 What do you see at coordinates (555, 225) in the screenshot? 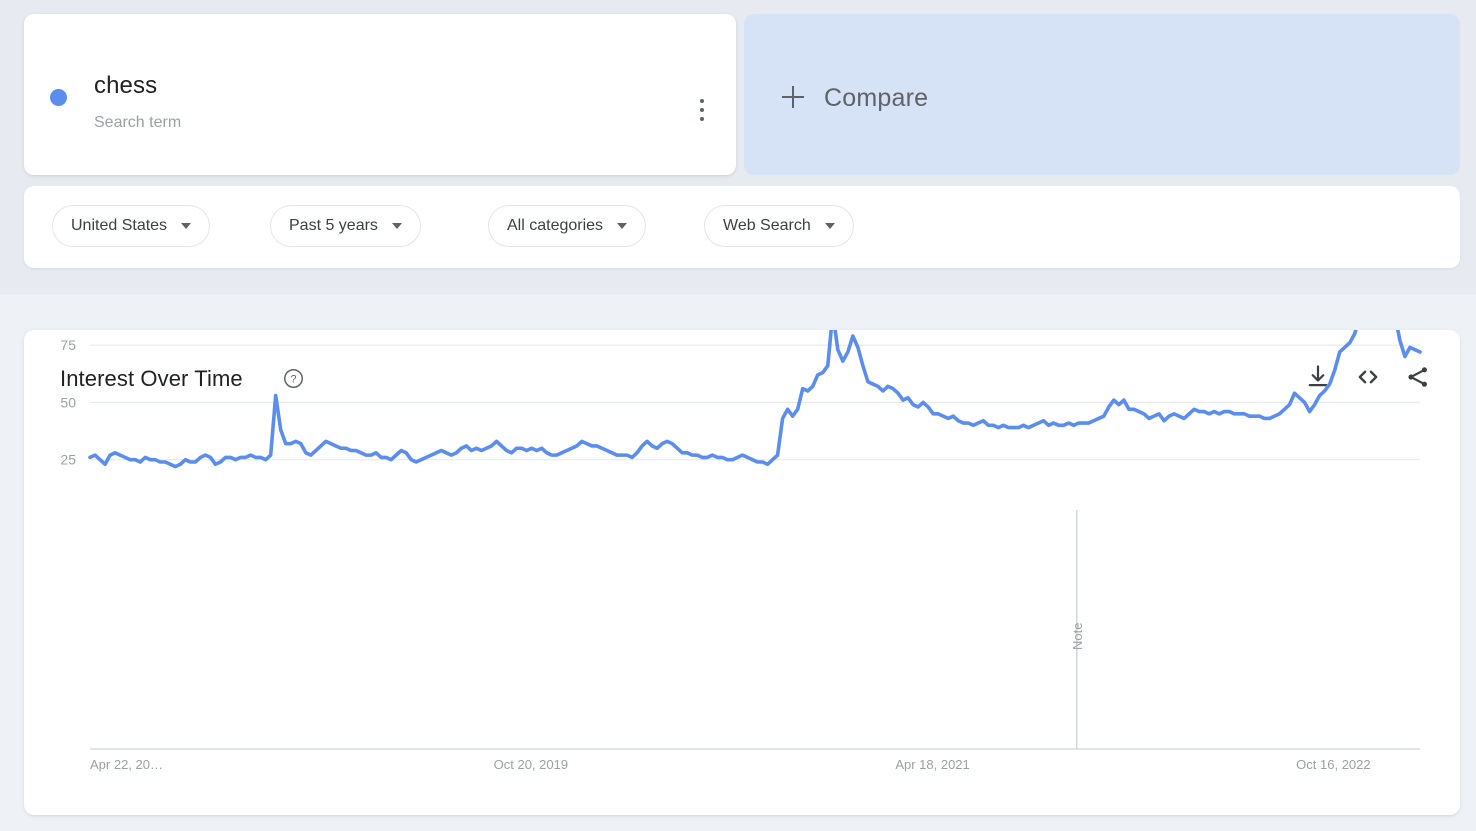
I see `filter-category-label: All categories` at bounding box center [555, 225].